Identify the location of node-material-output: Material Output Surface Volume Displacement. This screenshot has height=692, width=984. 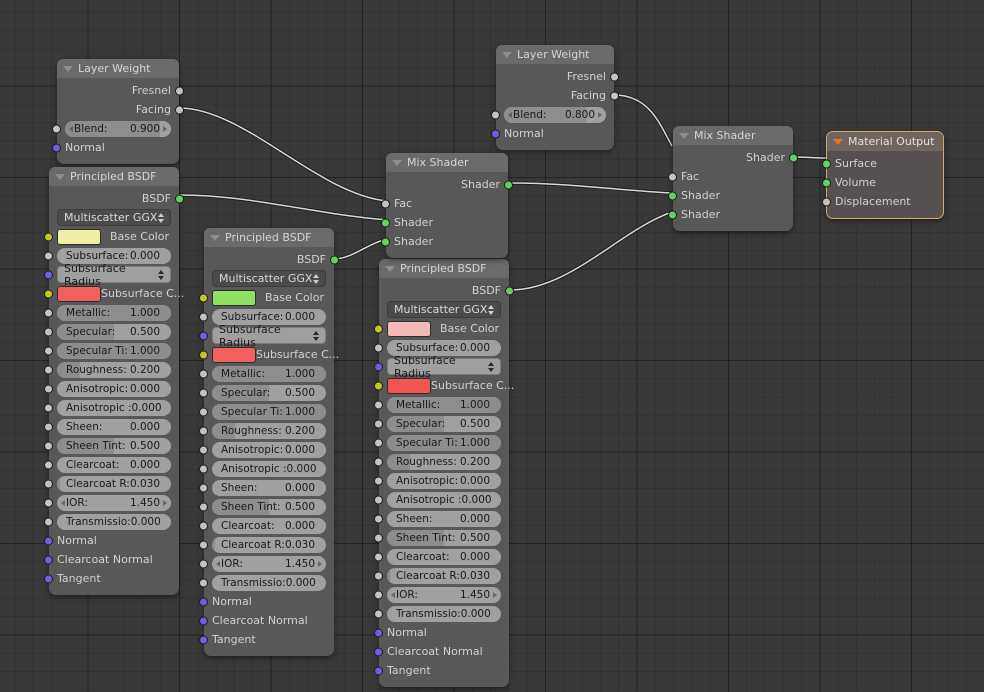
(883, 175).